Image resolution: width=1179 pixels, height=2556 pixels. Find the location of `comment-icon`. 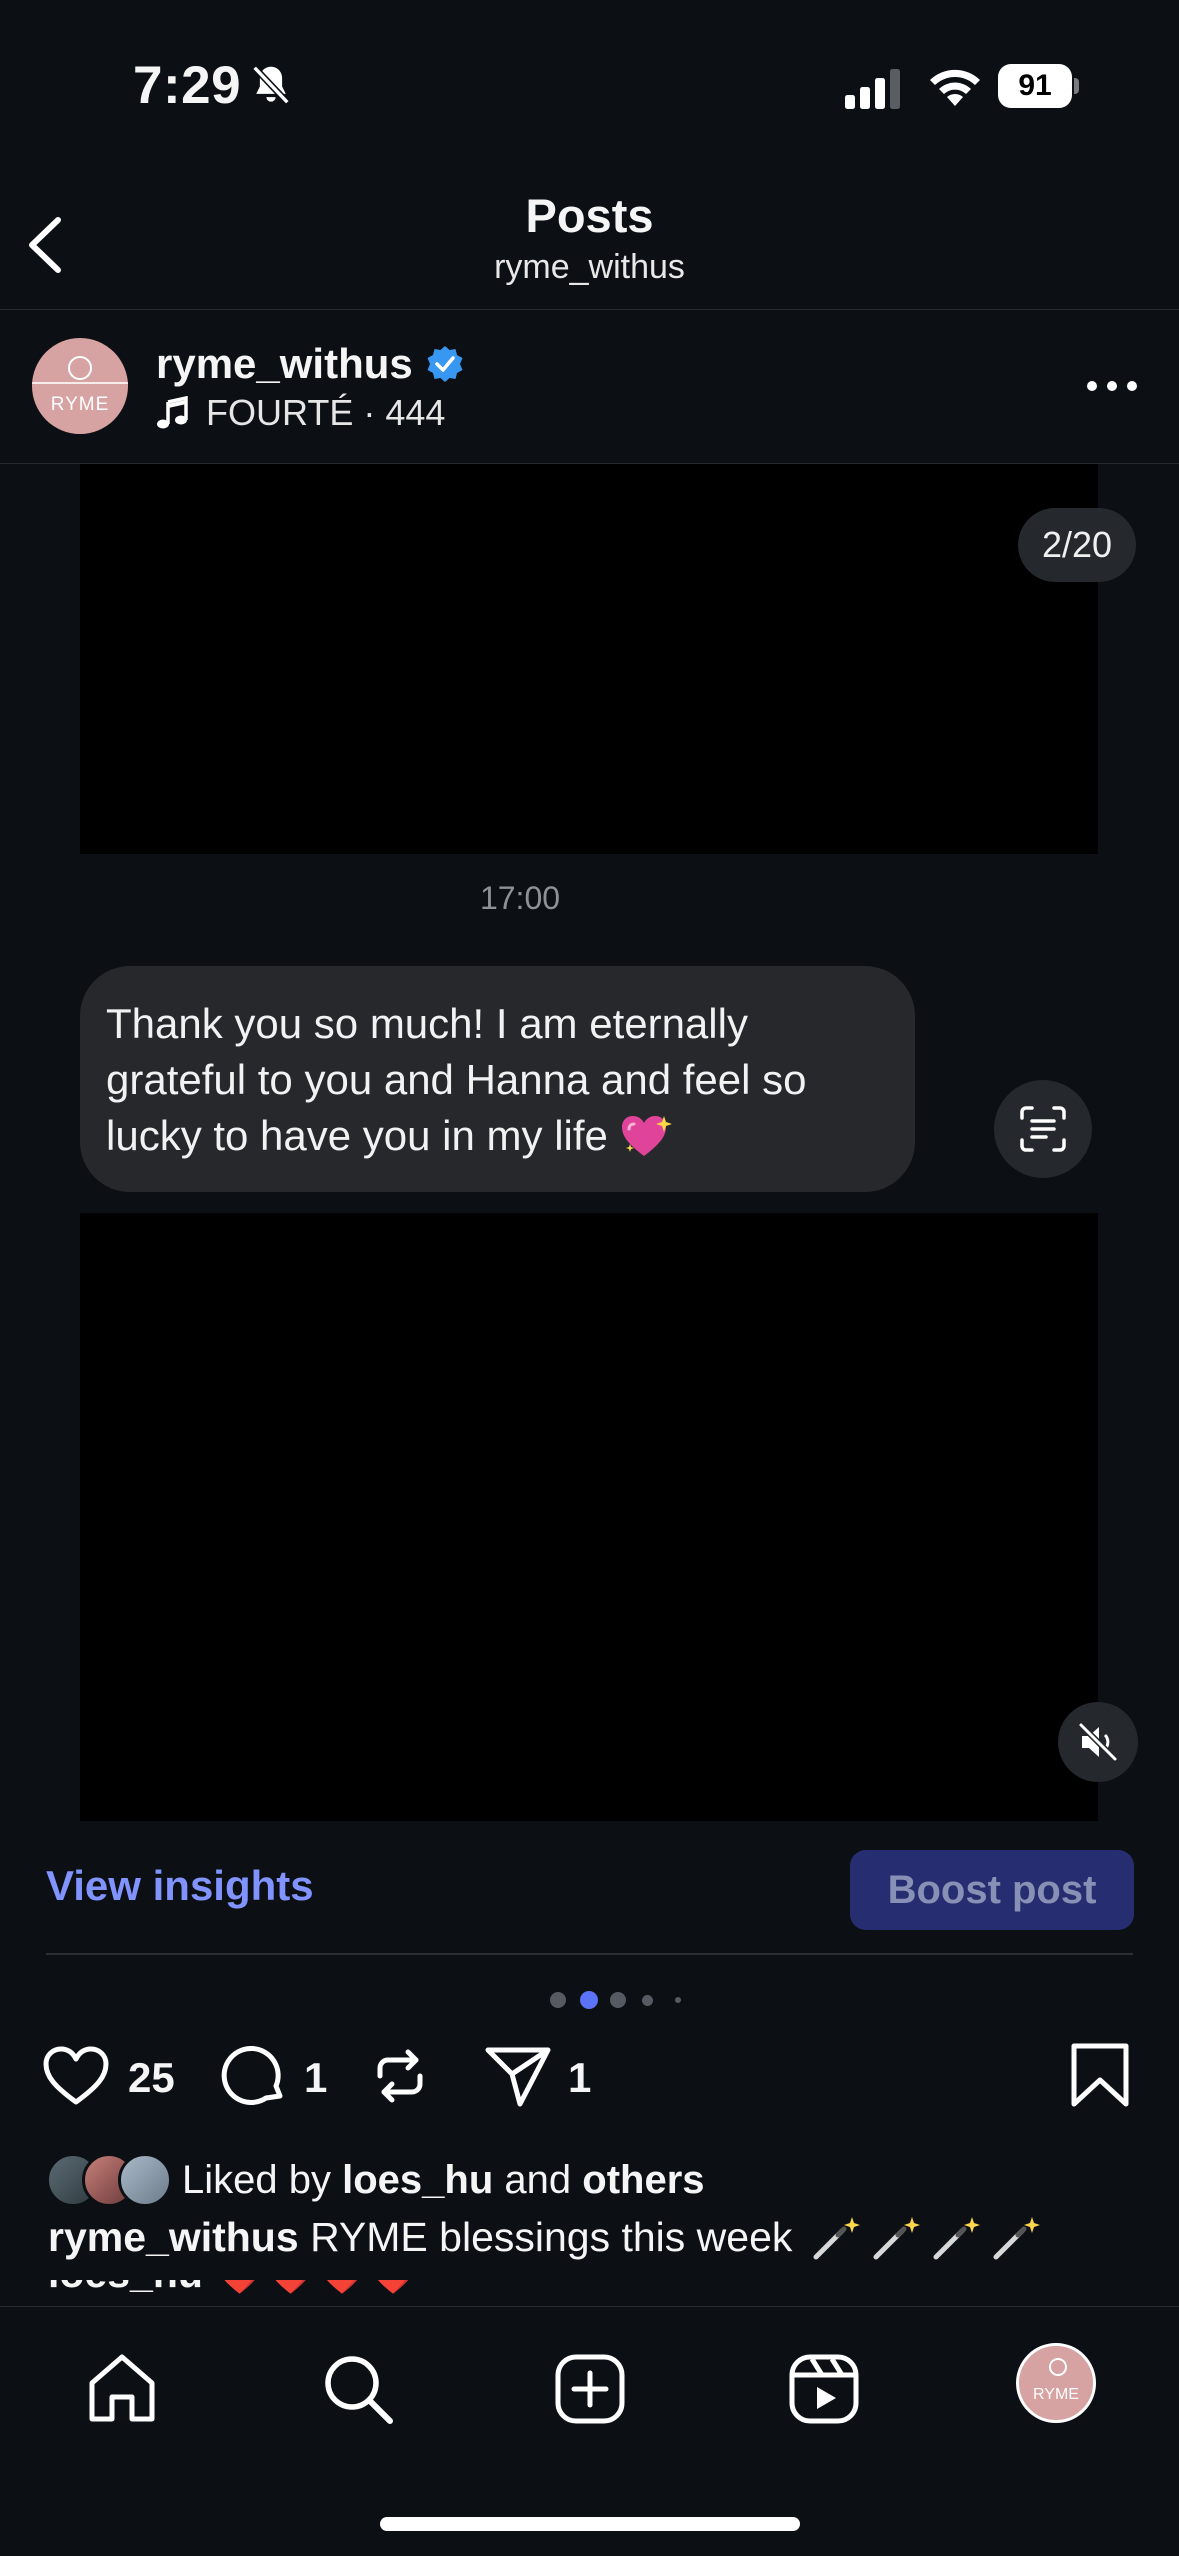

comment-icon is located at coordinates (252, 2075).